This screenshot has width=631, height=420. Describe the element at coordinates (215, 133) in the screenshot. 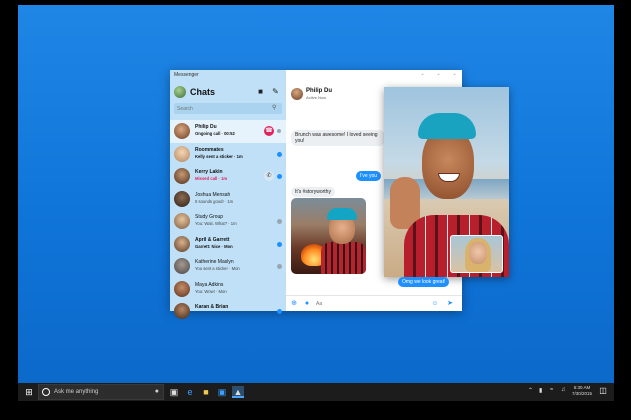

I see `chat-preview: Ongoing call · 00:52` at that location.